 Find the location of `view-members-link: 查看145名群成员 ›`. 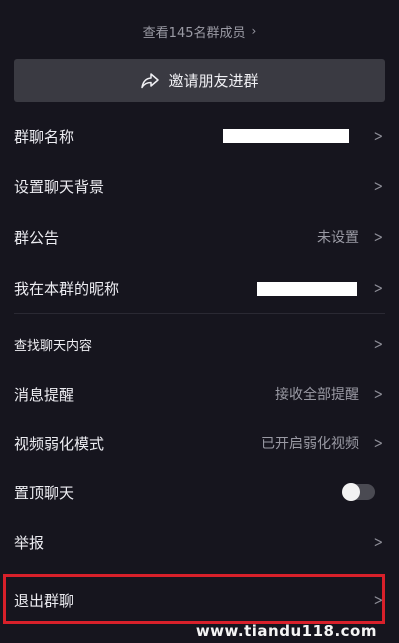

view-members-link: 查看145名群成员 › is located at coordinates (199, 31).